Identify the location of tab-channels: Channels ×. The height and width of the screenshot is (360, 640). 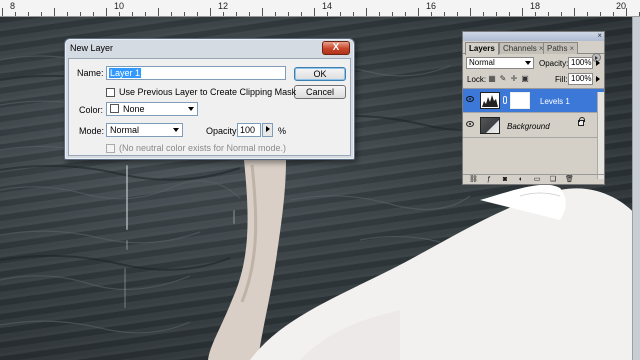
(523, 48).